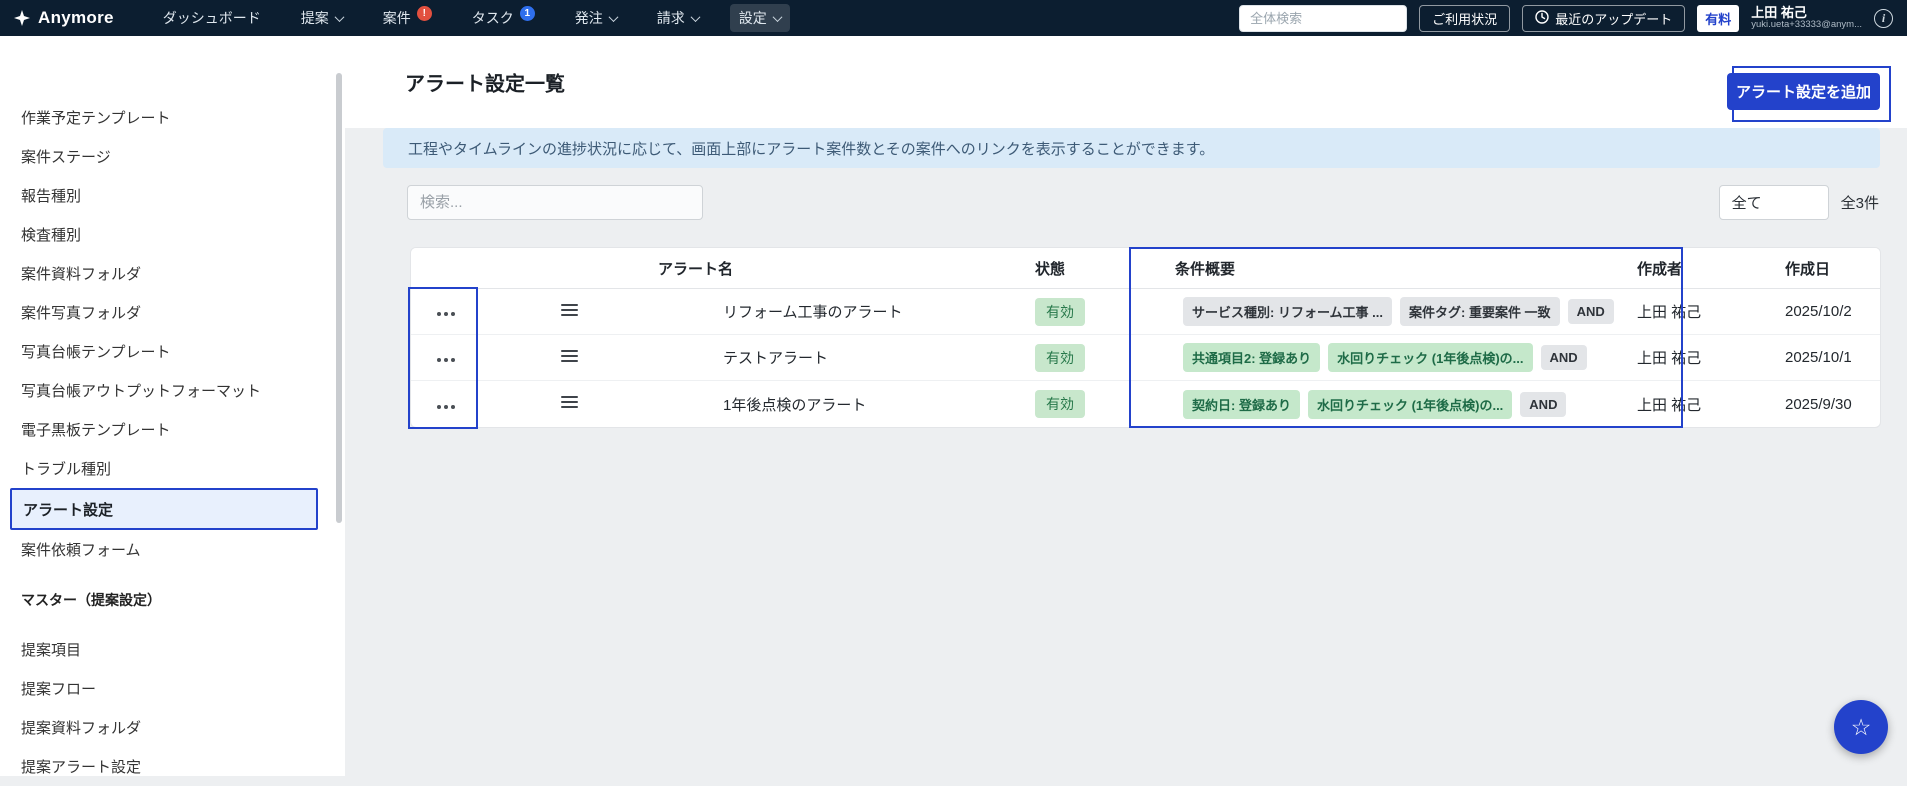 This screenshot has width=1907, height=786. I want to click on nav-item-dashboard: ダッシュボード, so click(212, 18).